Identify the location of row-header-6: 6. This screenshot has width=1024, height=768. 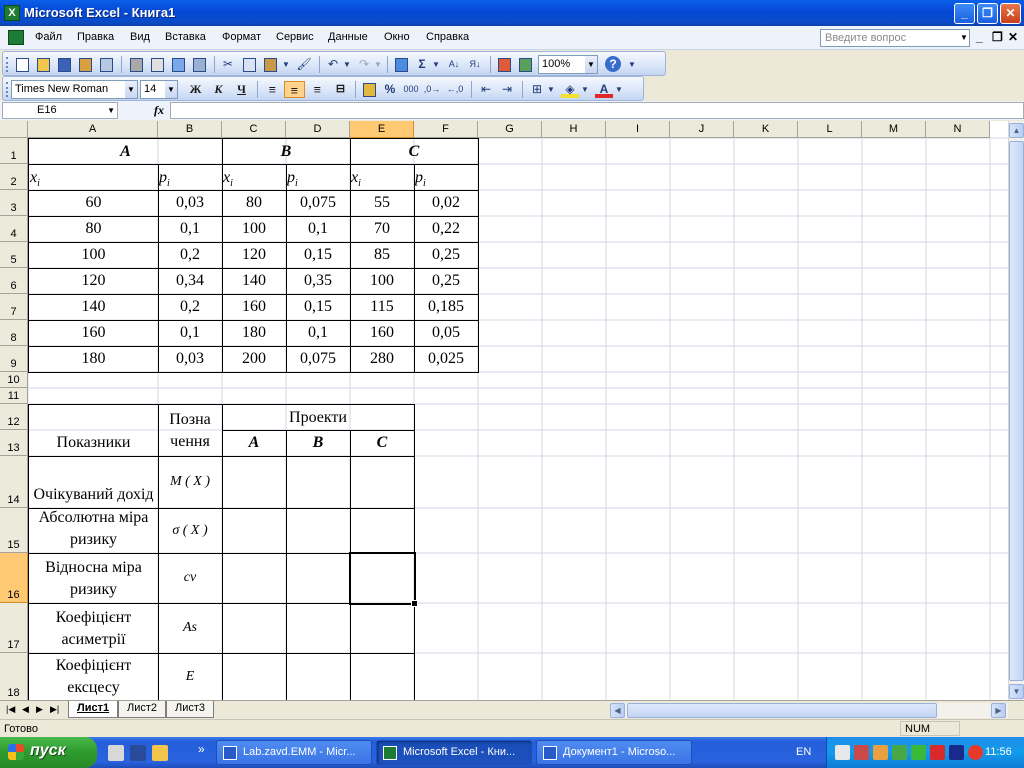
(14, 281).